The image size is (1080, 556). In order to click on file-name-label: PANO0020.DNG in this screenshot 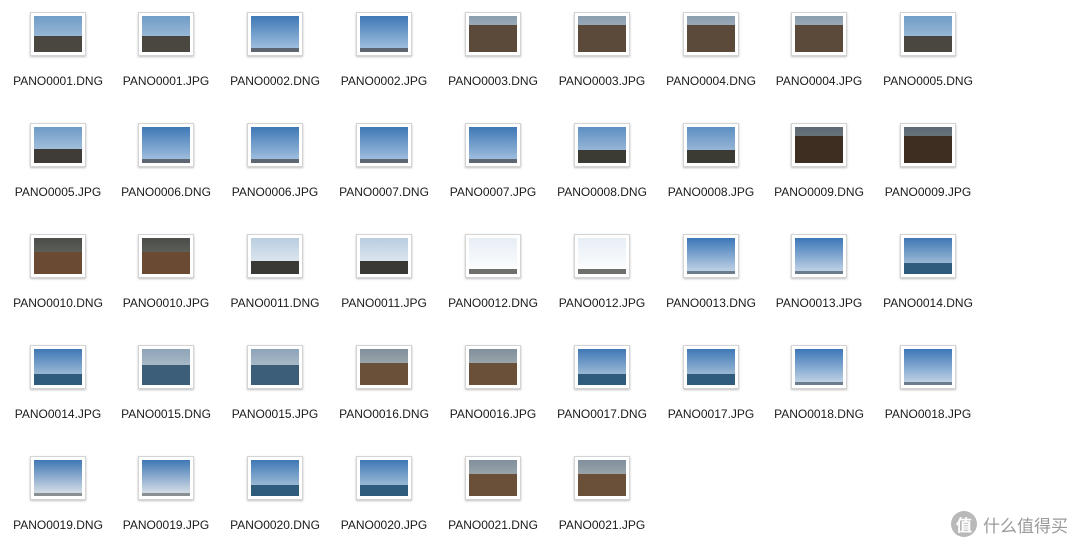, I will do `click(275, 525)`.